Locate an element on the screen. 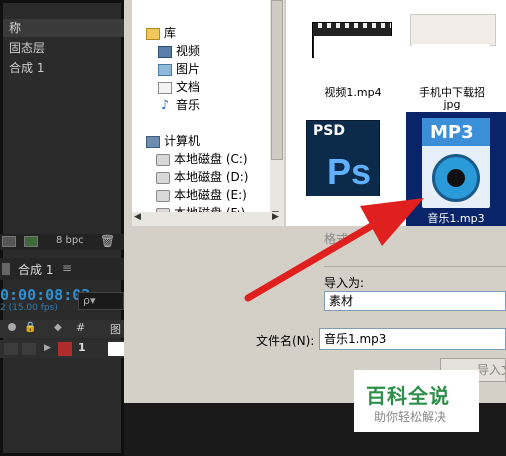 This screenshot has width=506, height=456. watermark-title: 百科全说 is located at coordinates (408, 396).